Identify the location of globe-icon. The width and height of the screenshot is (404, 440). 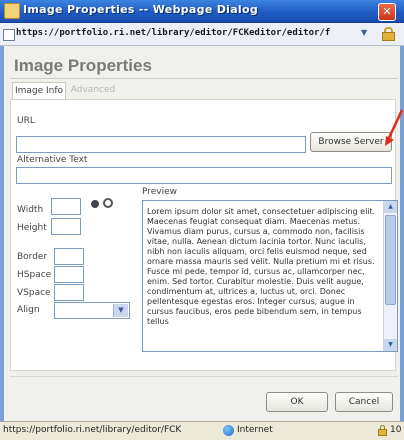
(228, 430).